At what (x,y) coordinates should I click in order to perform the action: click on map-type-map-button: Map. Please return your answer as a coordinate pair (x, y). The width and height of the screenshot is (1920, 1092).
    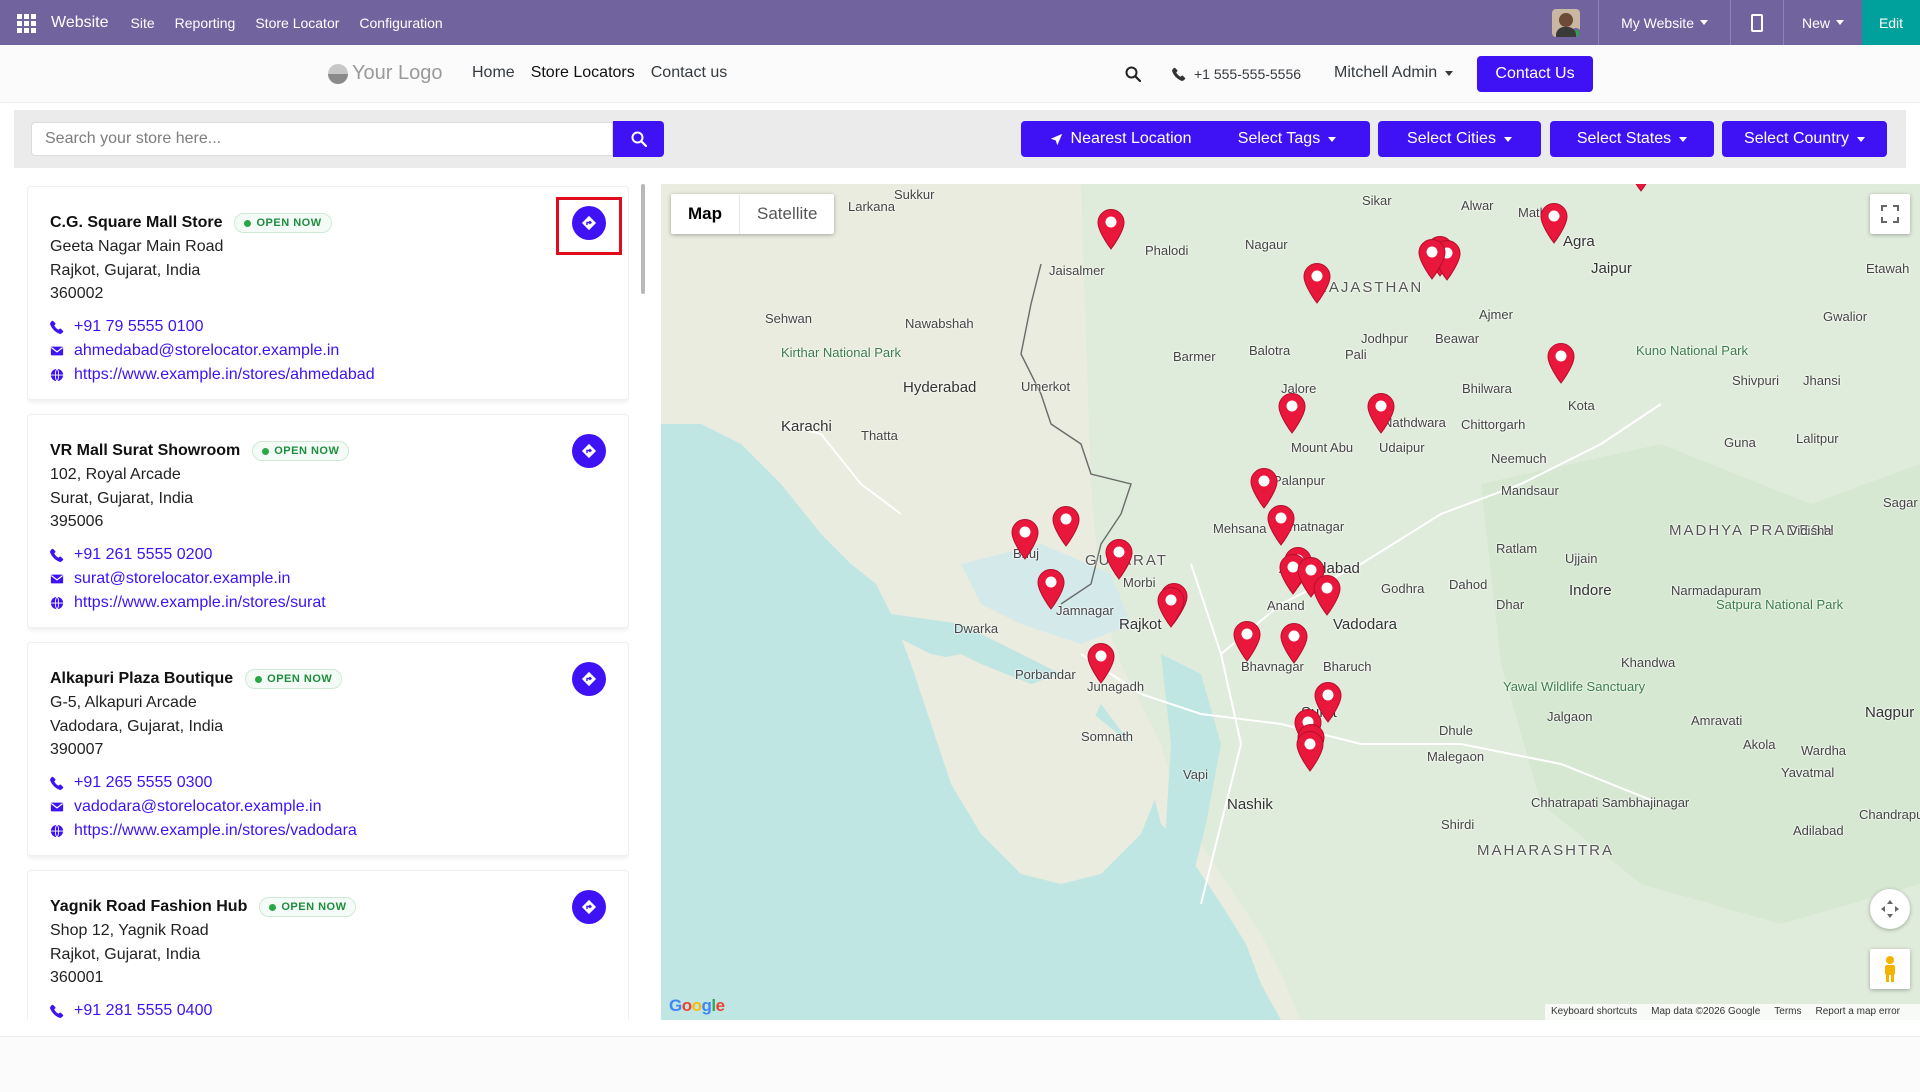
    Looking at the image, I should click on (705, 214).